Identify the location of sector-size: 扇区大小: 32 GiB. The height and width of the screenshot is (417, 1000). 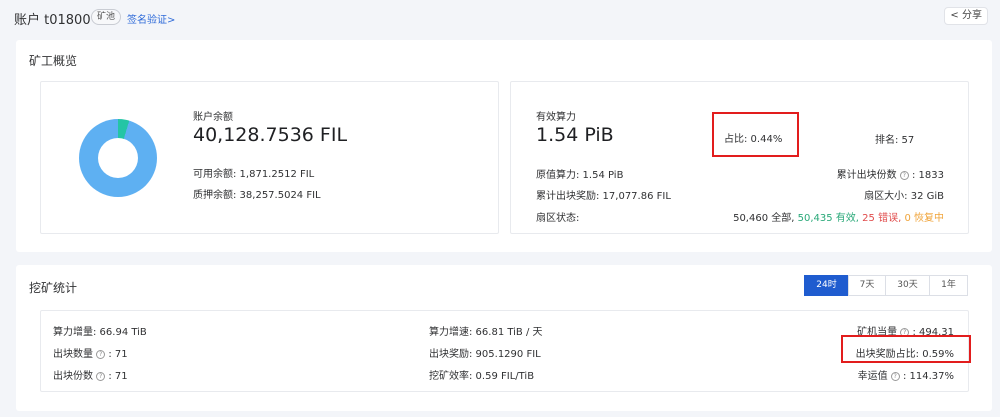
(904, 196).